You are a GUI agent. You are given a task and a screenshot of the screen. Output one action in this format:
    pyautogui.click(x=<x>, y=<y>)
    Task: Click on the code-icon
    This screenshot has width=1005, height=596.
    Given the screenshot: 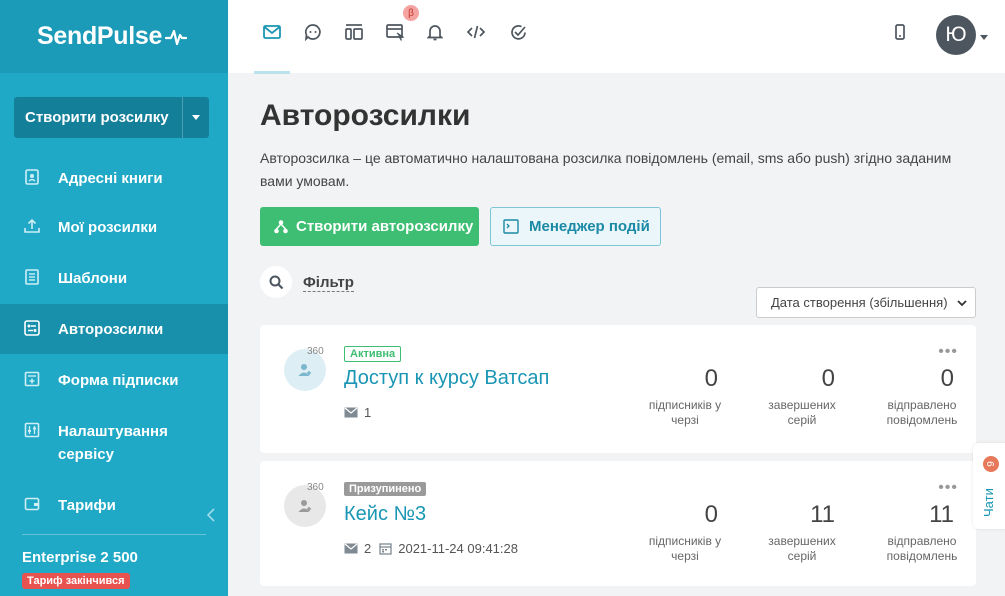 What is the action you would take?
    pyautogui.click(x=476, y=32)
    